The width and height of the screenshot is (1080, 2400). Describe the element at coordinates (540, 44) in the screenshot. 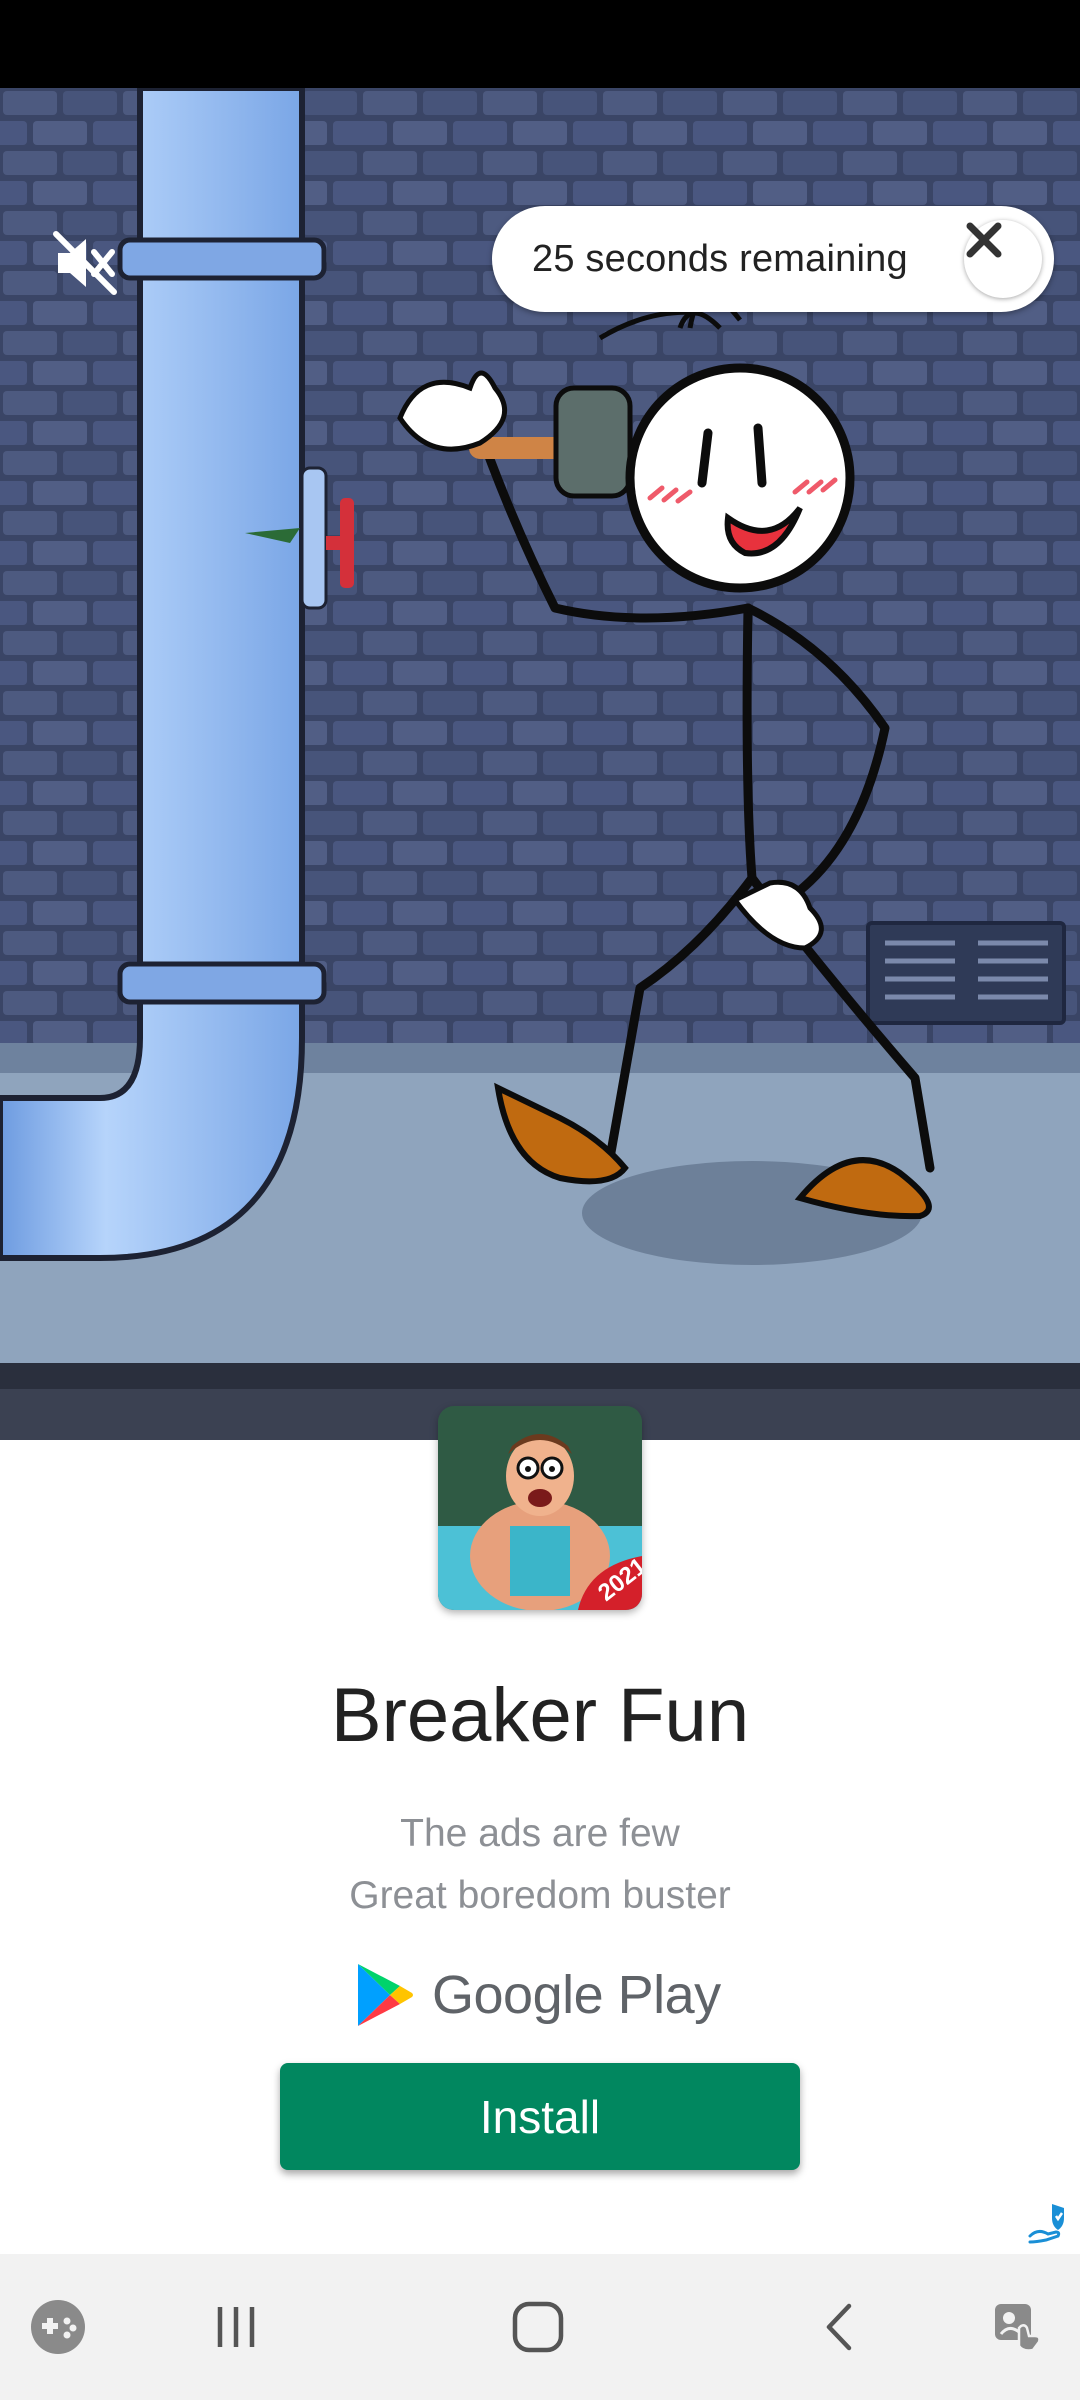

I see `status-bar` at that location.